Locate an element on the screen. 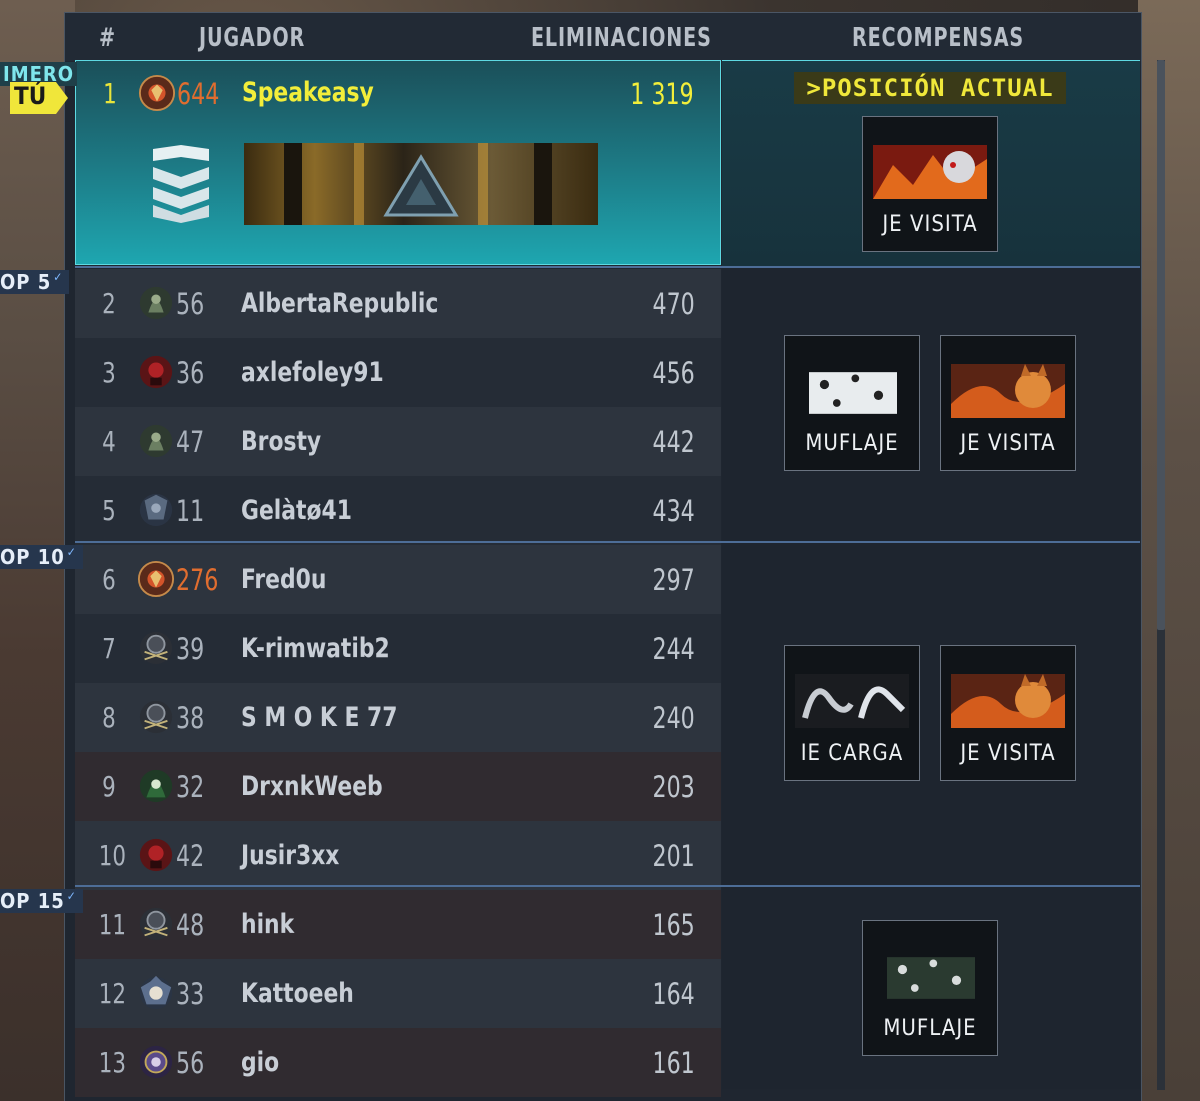 This screenshot has height=1101, width=1200. player-level: 42 is located at coordinates (190, 855).